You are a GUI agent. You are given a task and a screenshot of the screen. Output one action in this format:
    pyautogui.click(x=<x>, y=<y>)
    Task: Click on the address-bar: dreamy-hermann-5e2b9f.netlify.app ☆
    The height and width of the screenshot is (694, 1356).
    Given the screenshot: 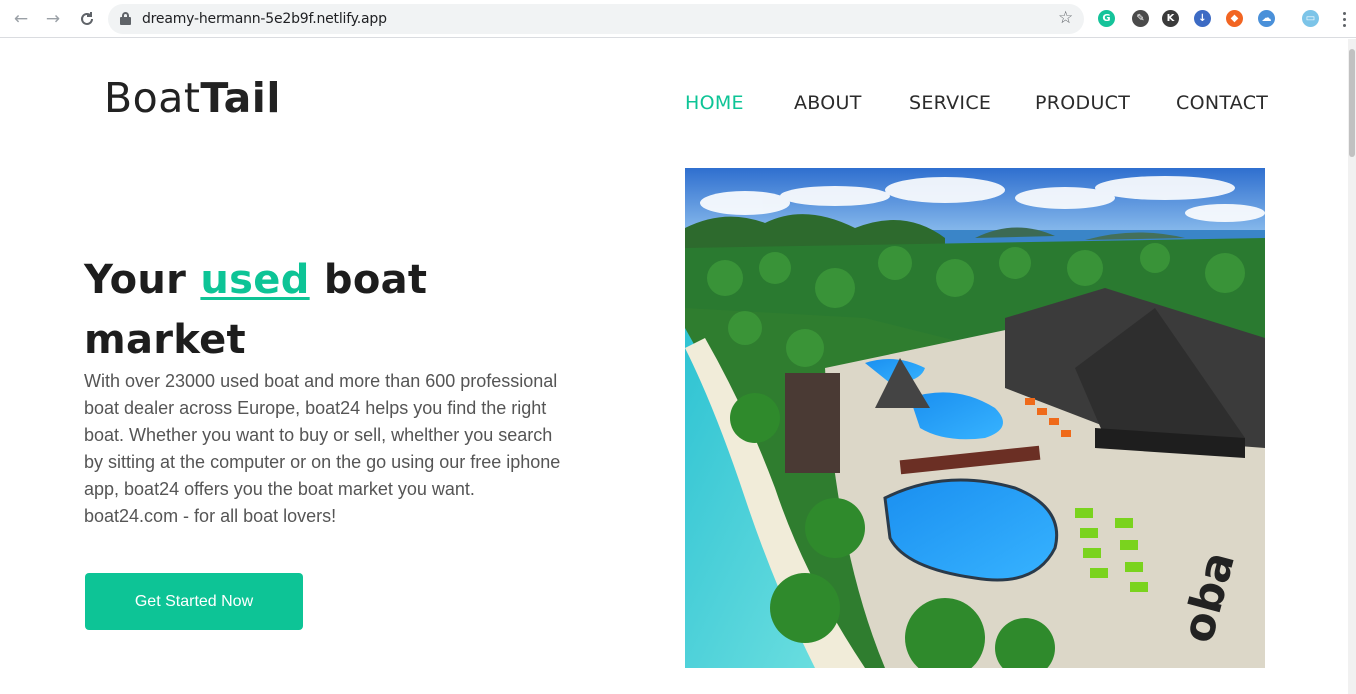 What is the action you would take?
    pyautogui.click(x=596, y=19)
    